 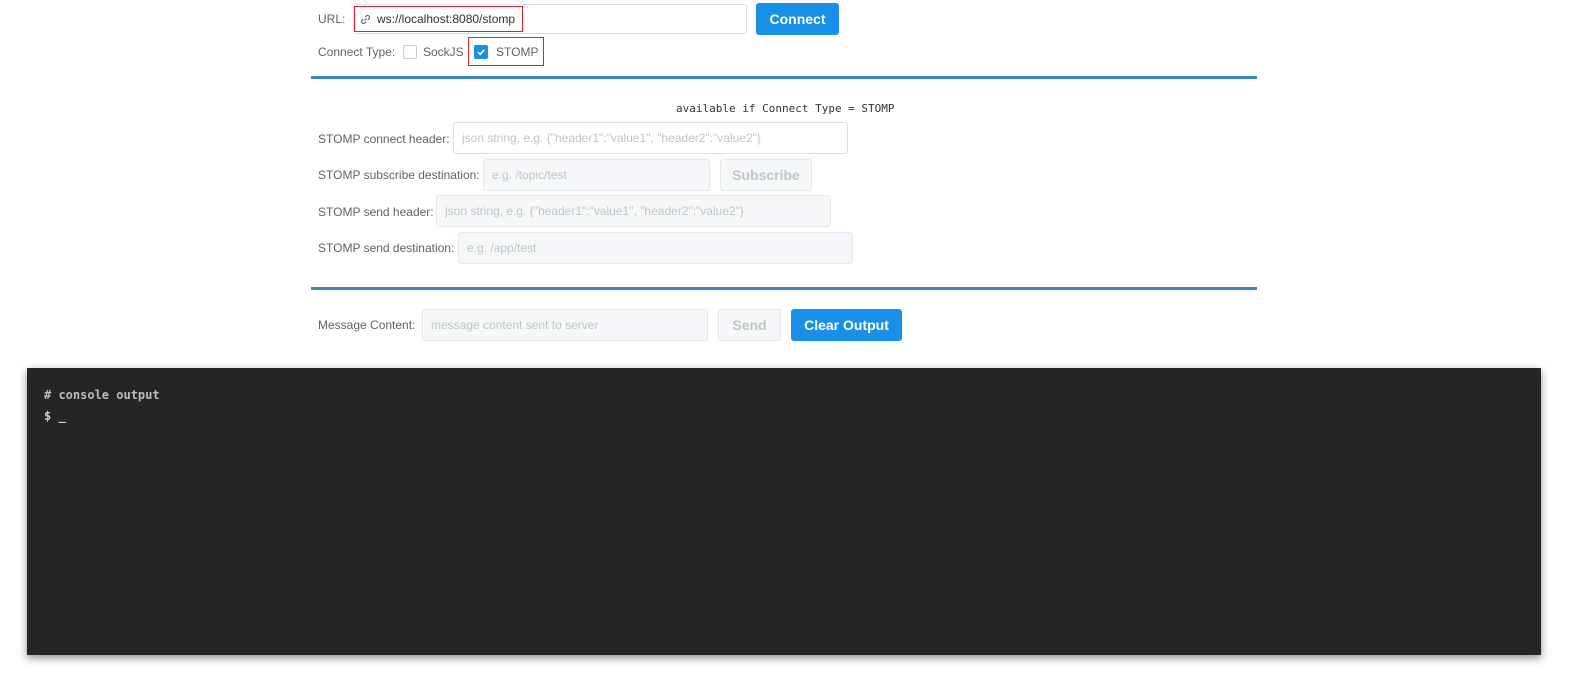 I want to click on connect-type-label: Connect Type:, so click(x=357, y=52).